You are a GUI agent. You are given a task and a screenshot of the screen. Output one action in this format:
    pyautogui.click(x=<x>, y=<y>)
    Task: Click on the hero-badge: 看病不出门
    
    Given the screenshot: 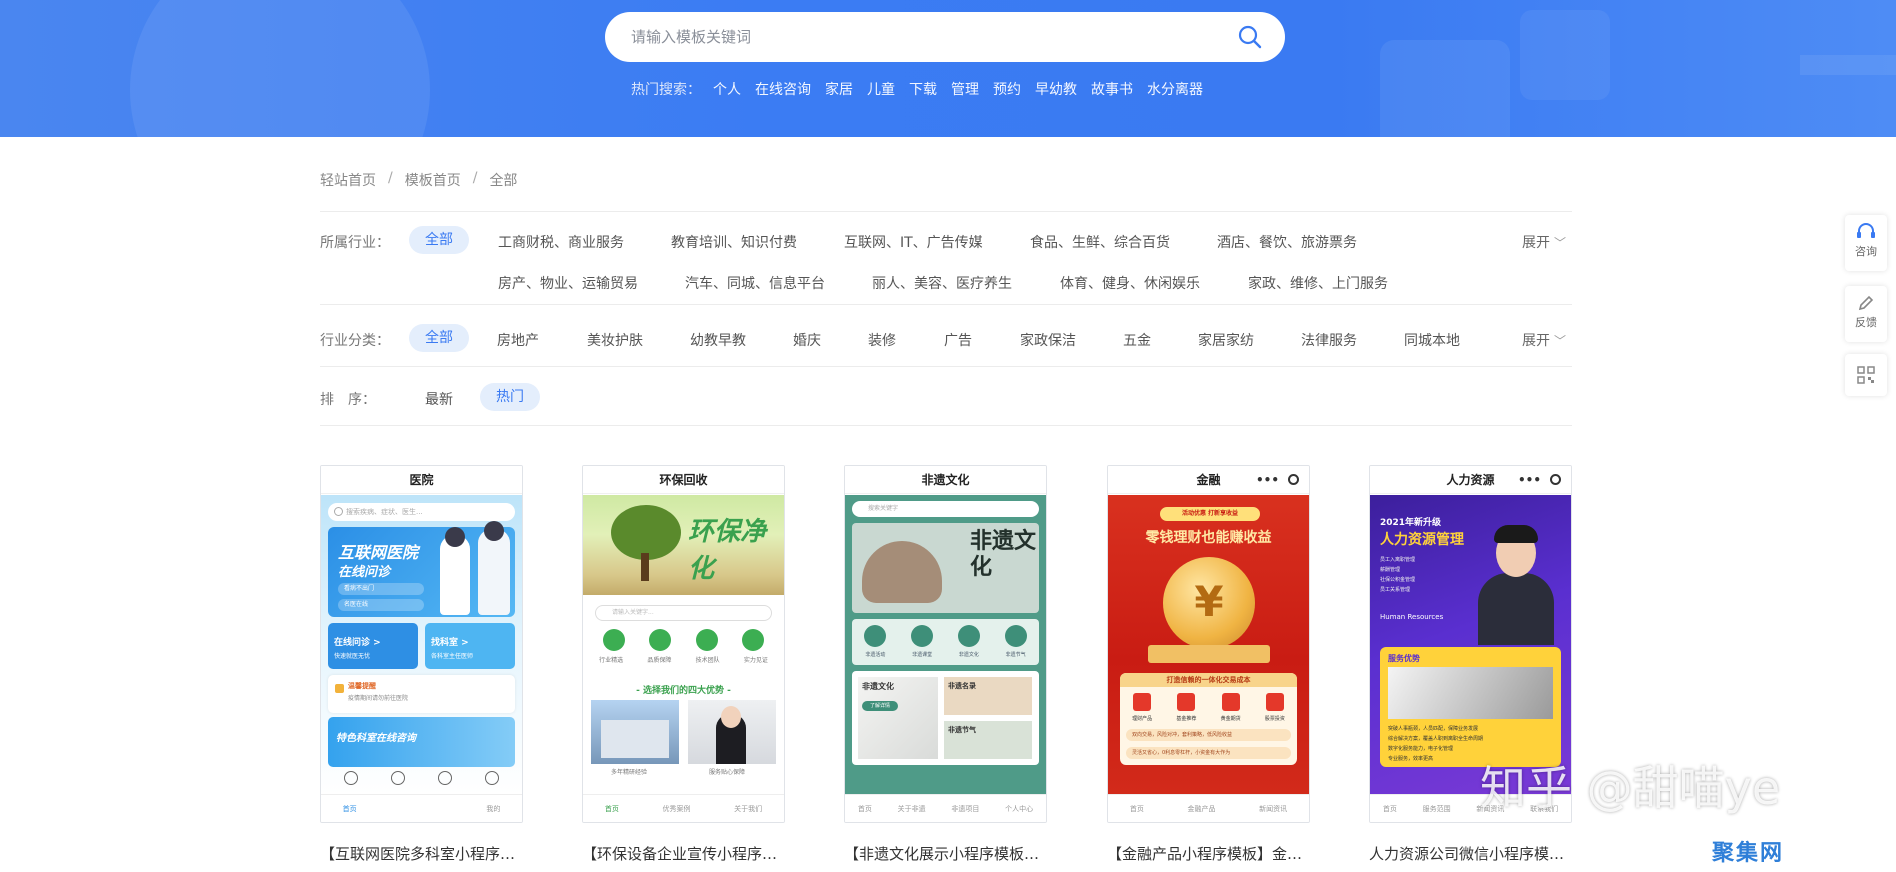 What is the action you would take?
    pyautogui.click(x=381, y=589)
    